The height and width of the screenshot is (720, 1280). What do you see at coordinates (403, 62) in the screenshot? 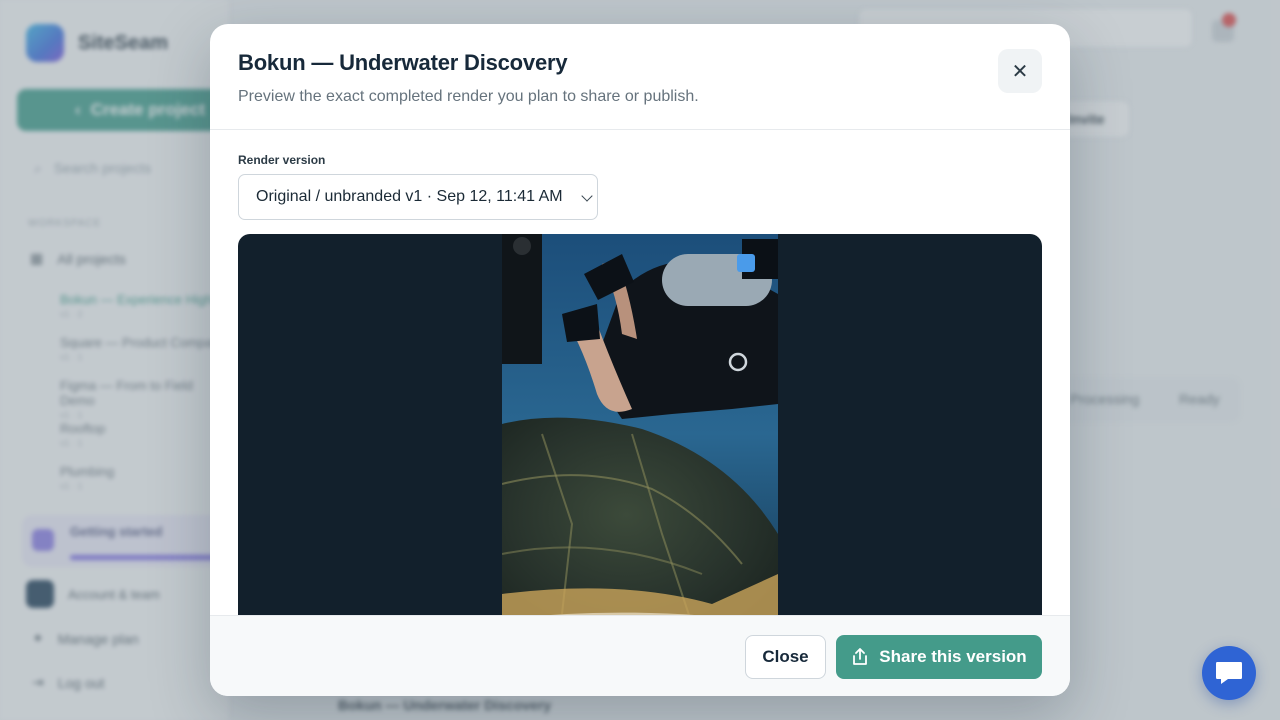
I see `modal-title: Bokun — Underwater Discovery` at bounding box center [403, 62].